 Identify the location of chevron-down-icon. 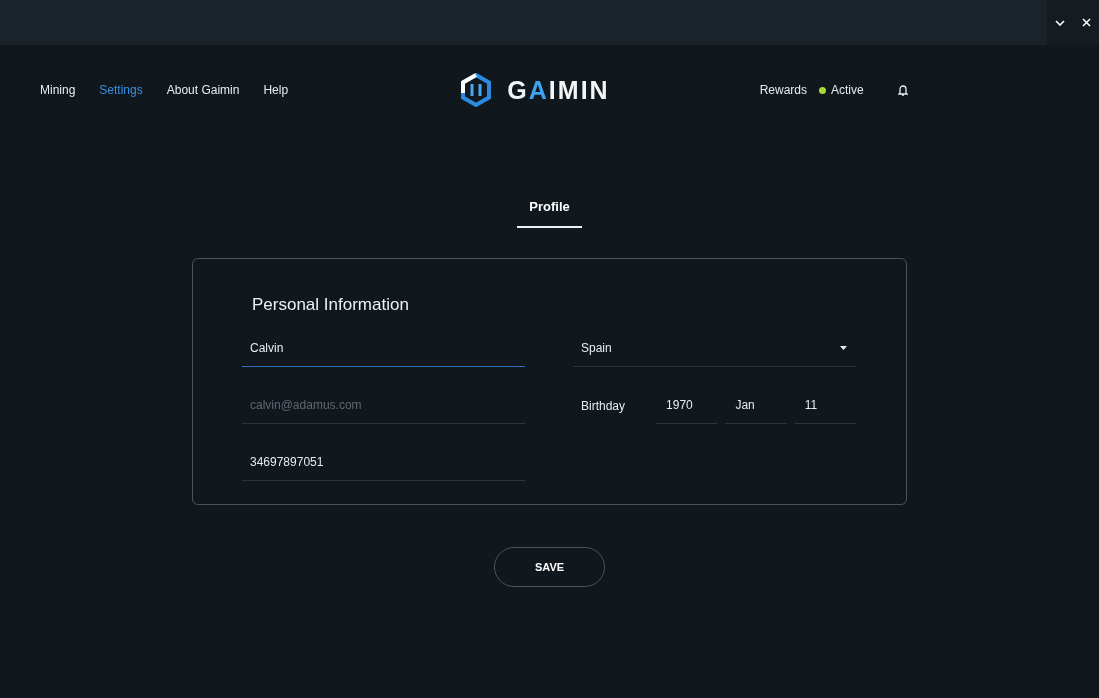
(1060, 22).